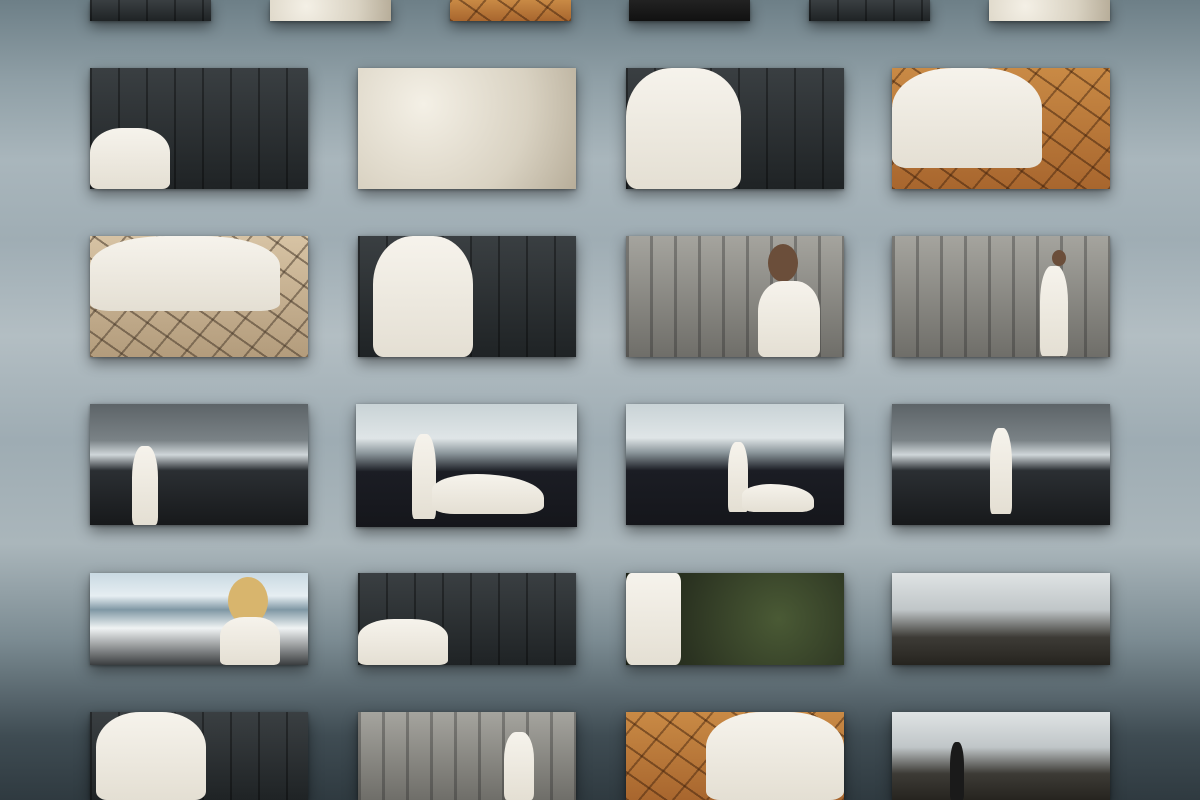  Describe the element at coordinates (1001, 296) in the screenshot. I see `gallery-photo-r2-c3` at that location.